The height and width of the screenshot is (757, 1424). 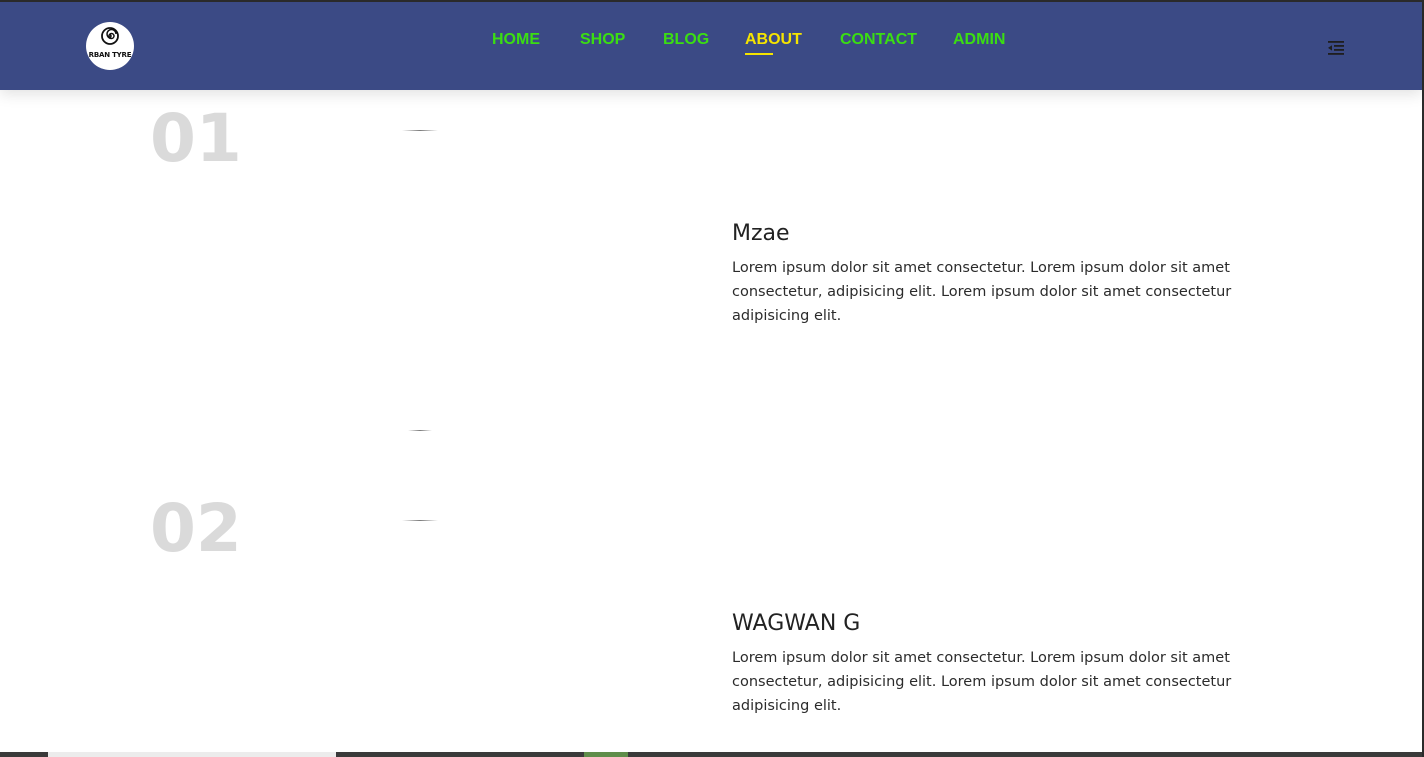 I want to click on step-title: Mzae, so click(x=761, y=233).